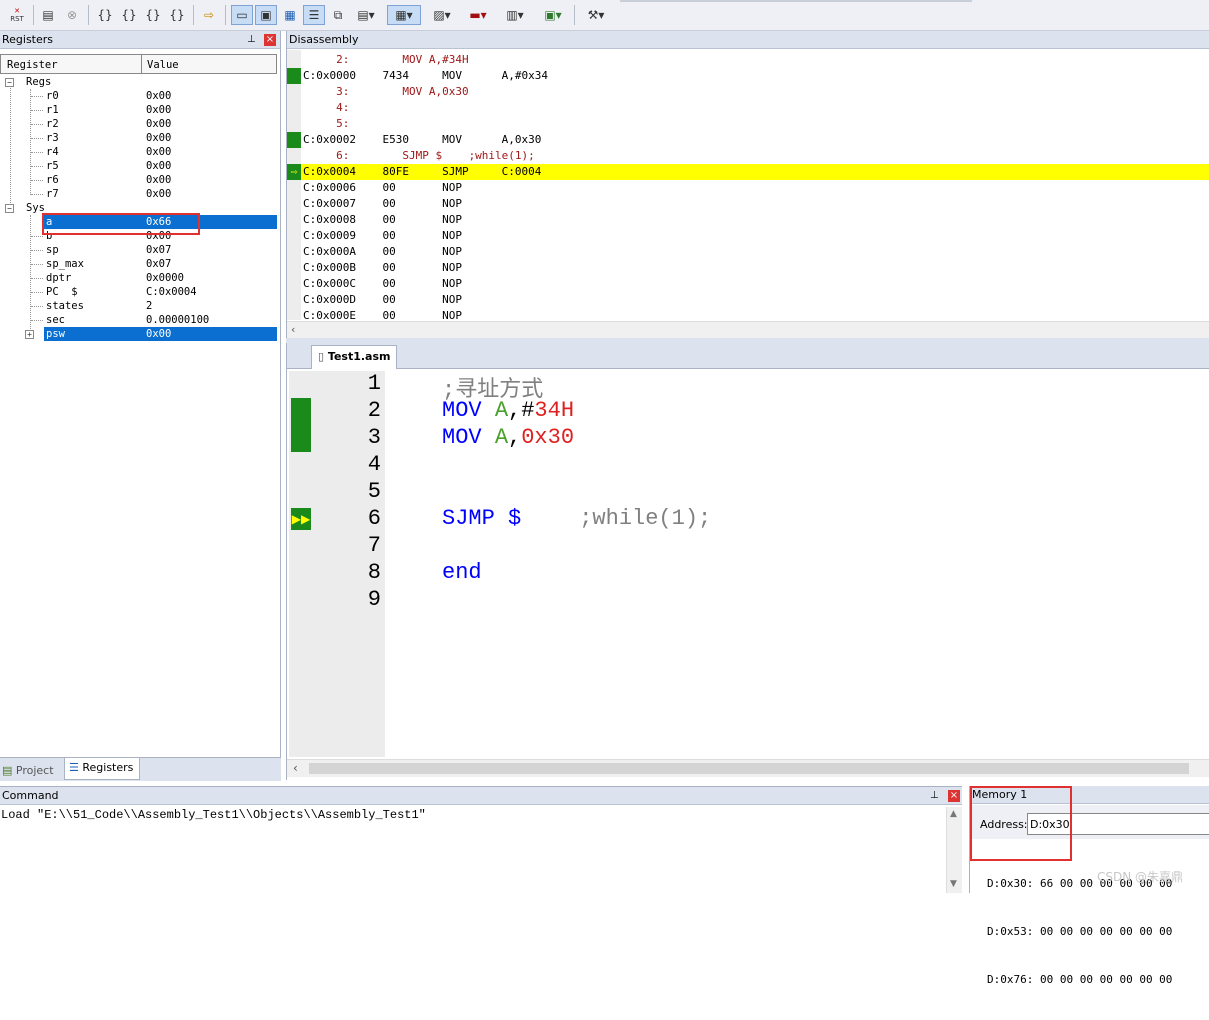 The width and height of the screenshot is (1209, 1020). What do you see at coordinates (756, 172) in the screenshot?
I see `disasm-line-current: C:0x0004 80FE SJMP C:0004` at bounding box center [756, 172].